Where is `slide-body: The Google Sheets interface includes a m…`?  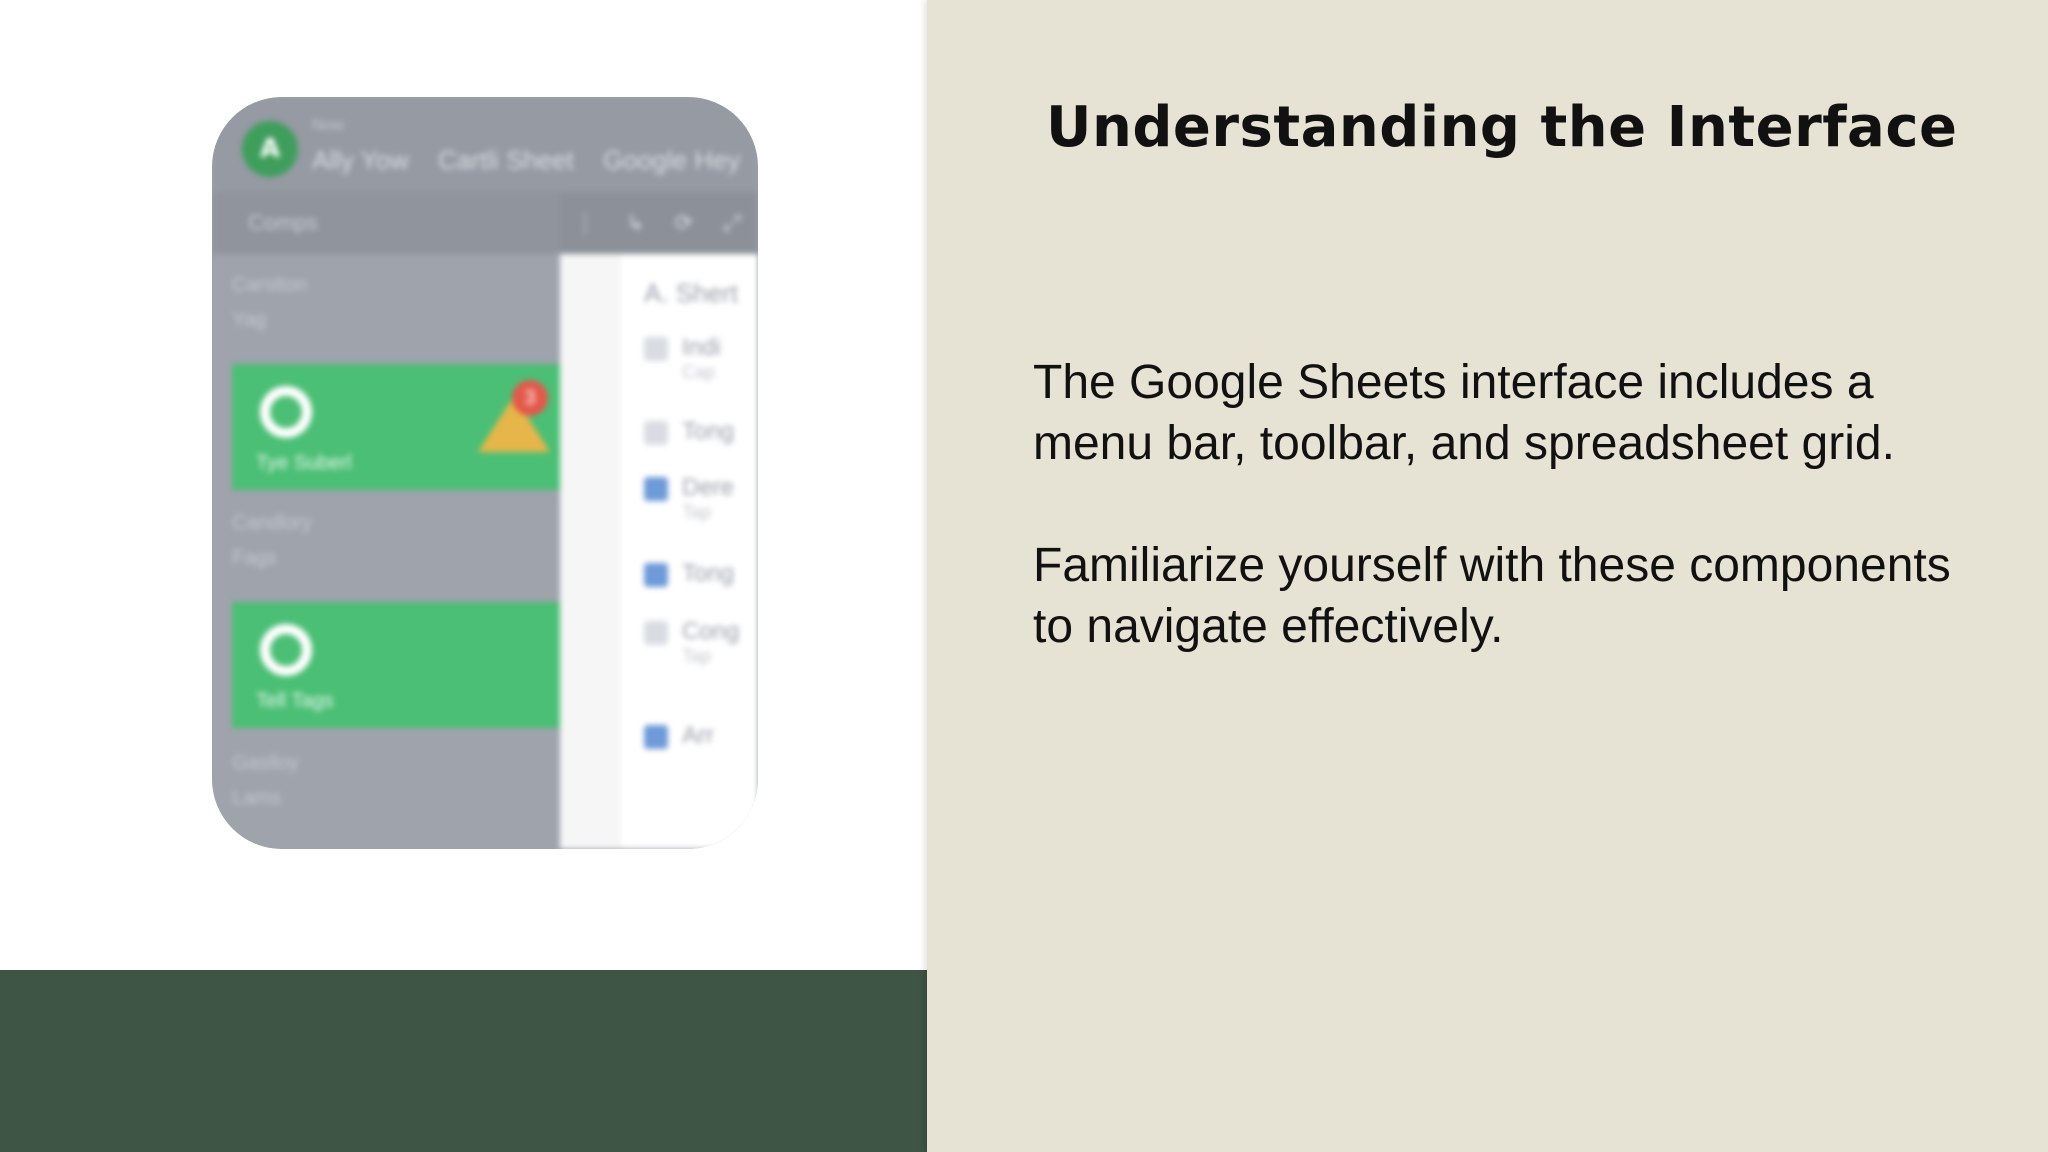 slide-body: The Google Sheets interface includes a m… is located at coordinates (1498, 504).